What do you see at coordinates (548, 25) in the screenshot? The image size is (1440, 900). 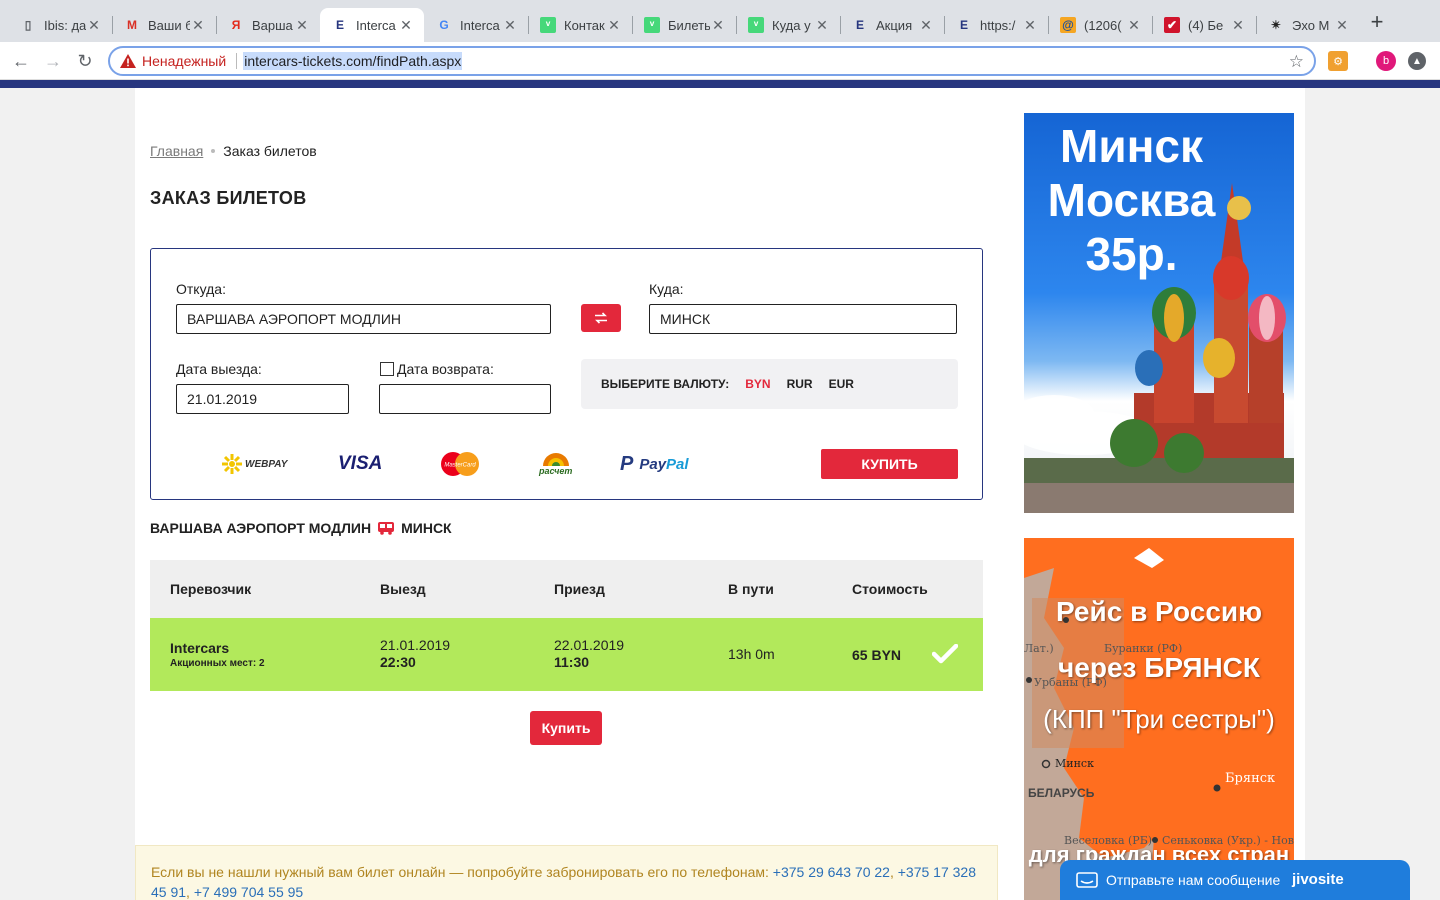 I see `tourist-icon: ᵛ` at bounding box center [548, 25].